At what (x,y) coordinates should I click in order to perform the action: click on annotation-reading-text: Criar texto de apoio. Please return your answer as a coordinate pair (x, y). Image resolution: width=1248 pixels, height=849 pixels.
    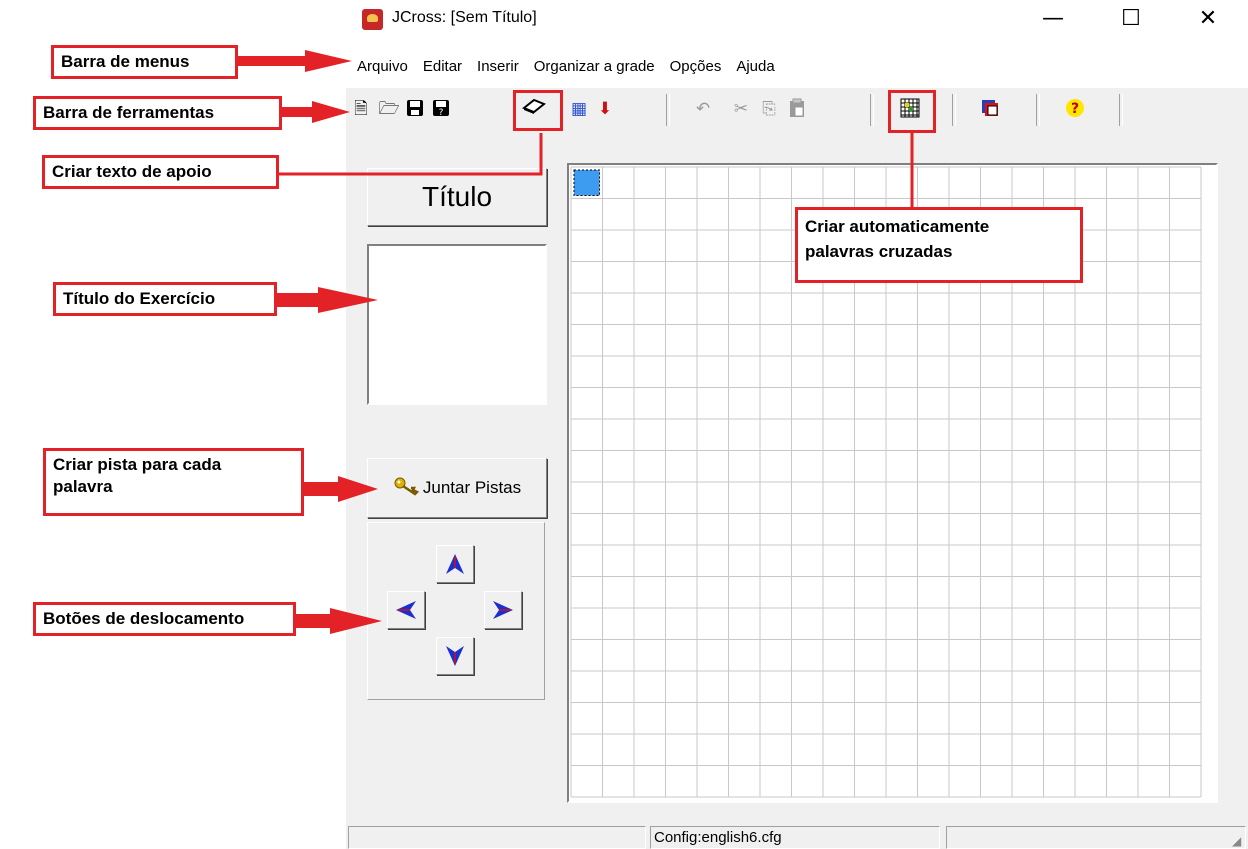
    Looking at the image, I should click on (160, 172).